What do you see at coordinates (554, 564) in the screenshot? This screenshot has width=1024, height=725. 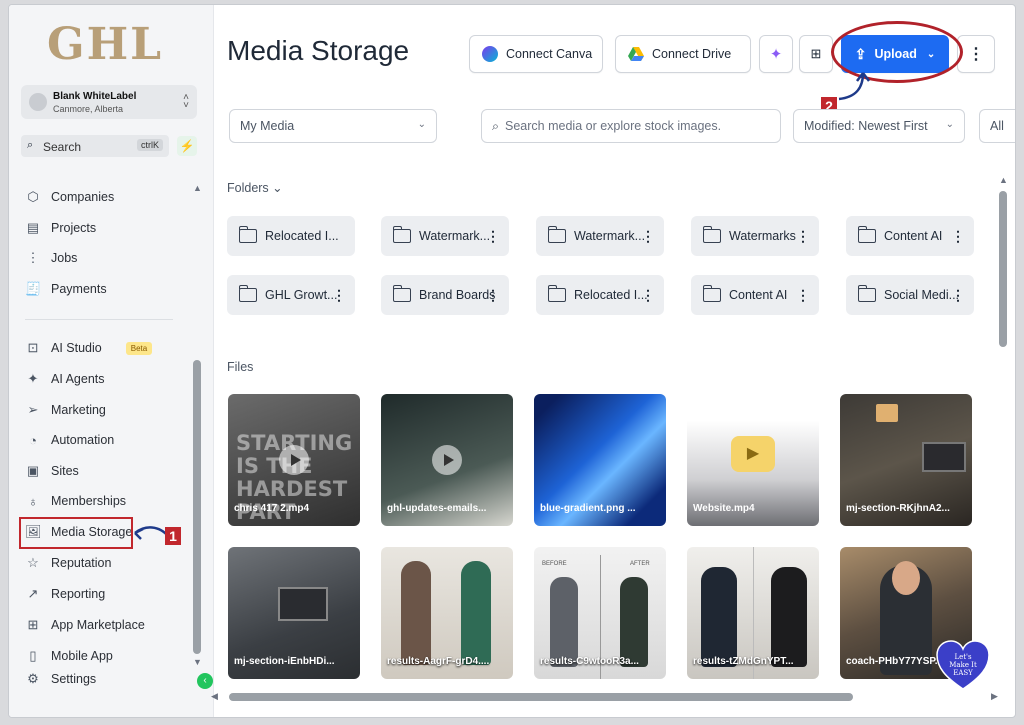 I see `before-label: BEFORE` at bounding box center [554, 564].